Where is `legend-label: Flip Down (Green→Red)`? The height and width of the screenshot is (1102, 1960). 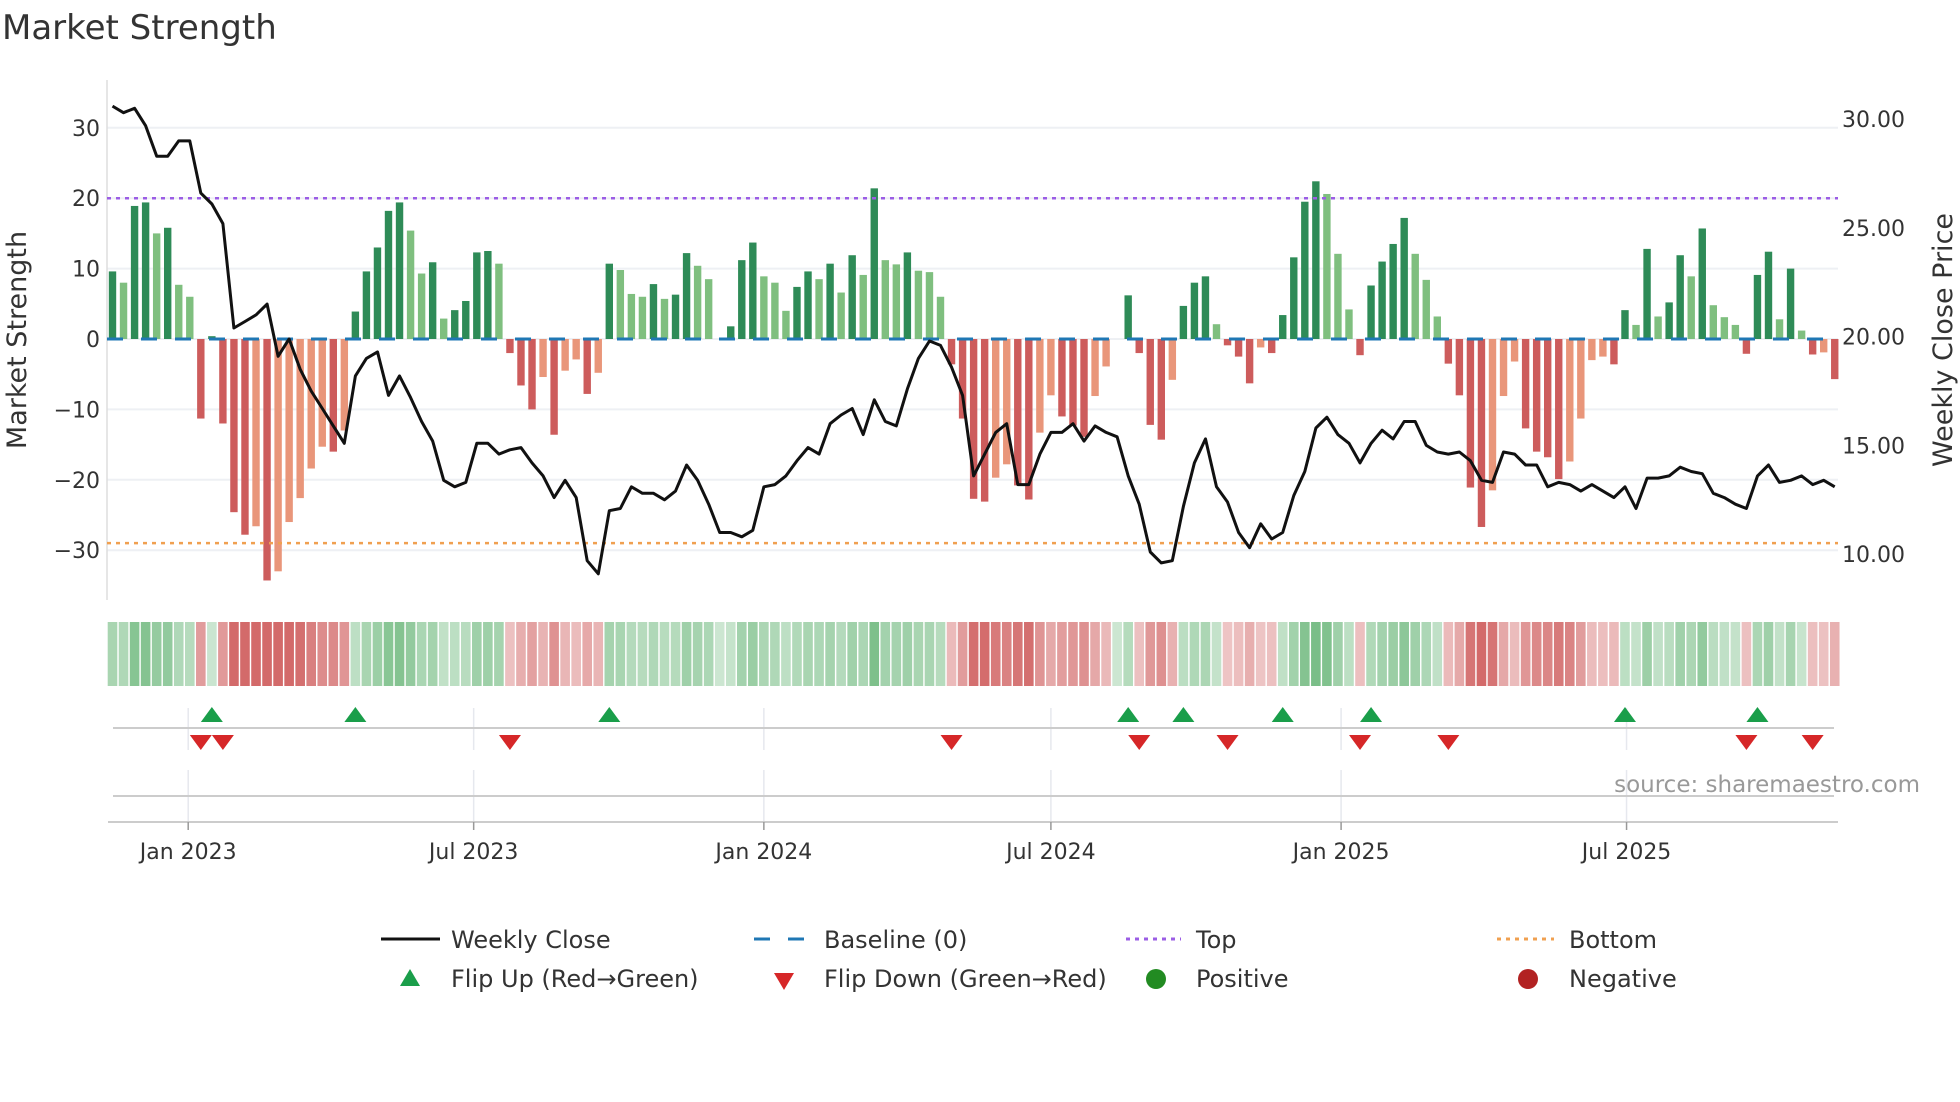
legend-label: Flip Down (Green→Red) is located at coordinates (965, 979).